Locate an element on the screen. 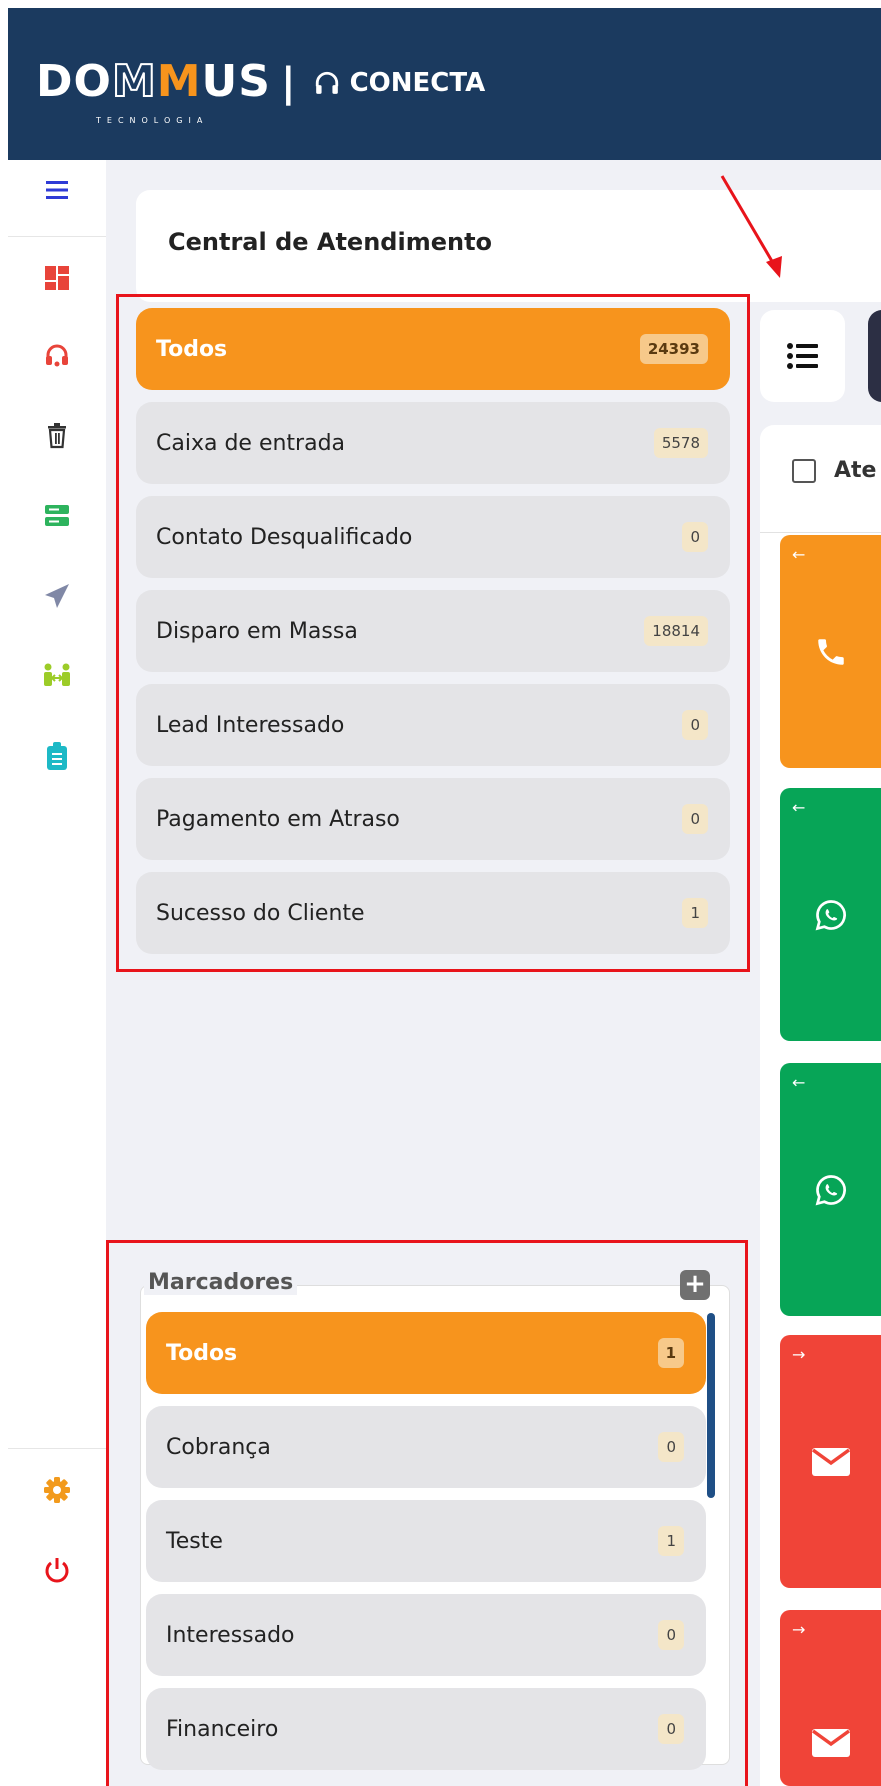 This screenshot has width=881, height=1786. sidebar-item-logout is located at coordinates (57, 1570).